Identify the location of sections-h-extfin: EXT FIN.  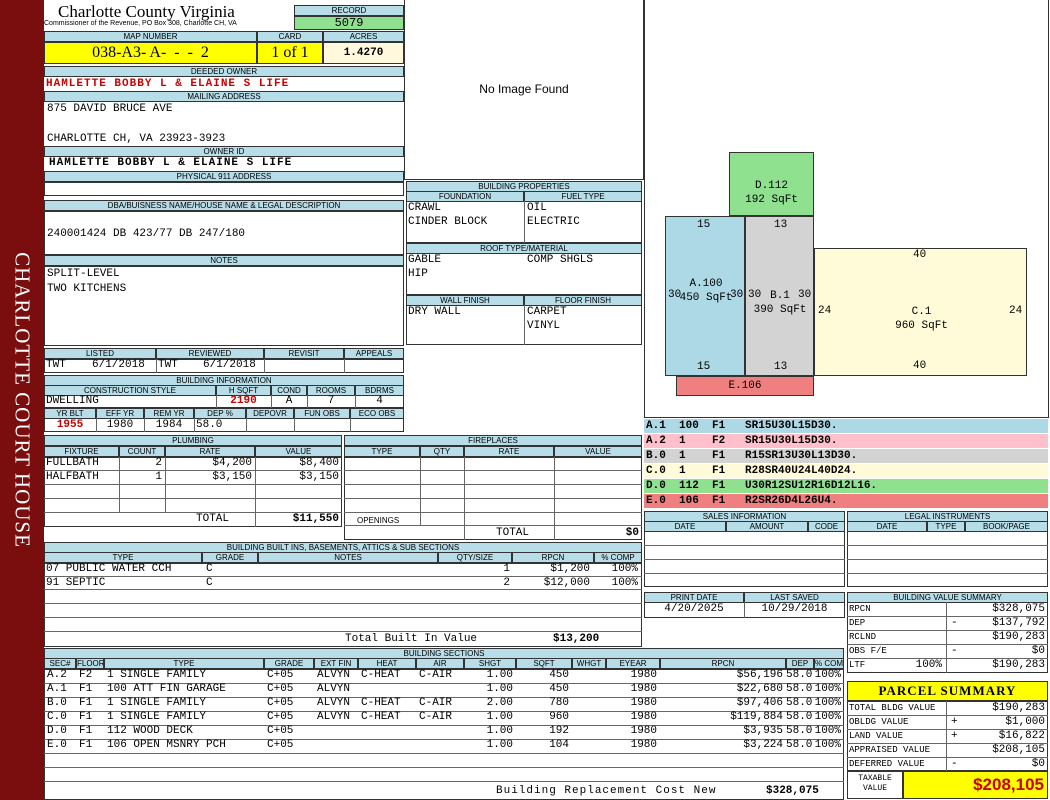
(336, 663).